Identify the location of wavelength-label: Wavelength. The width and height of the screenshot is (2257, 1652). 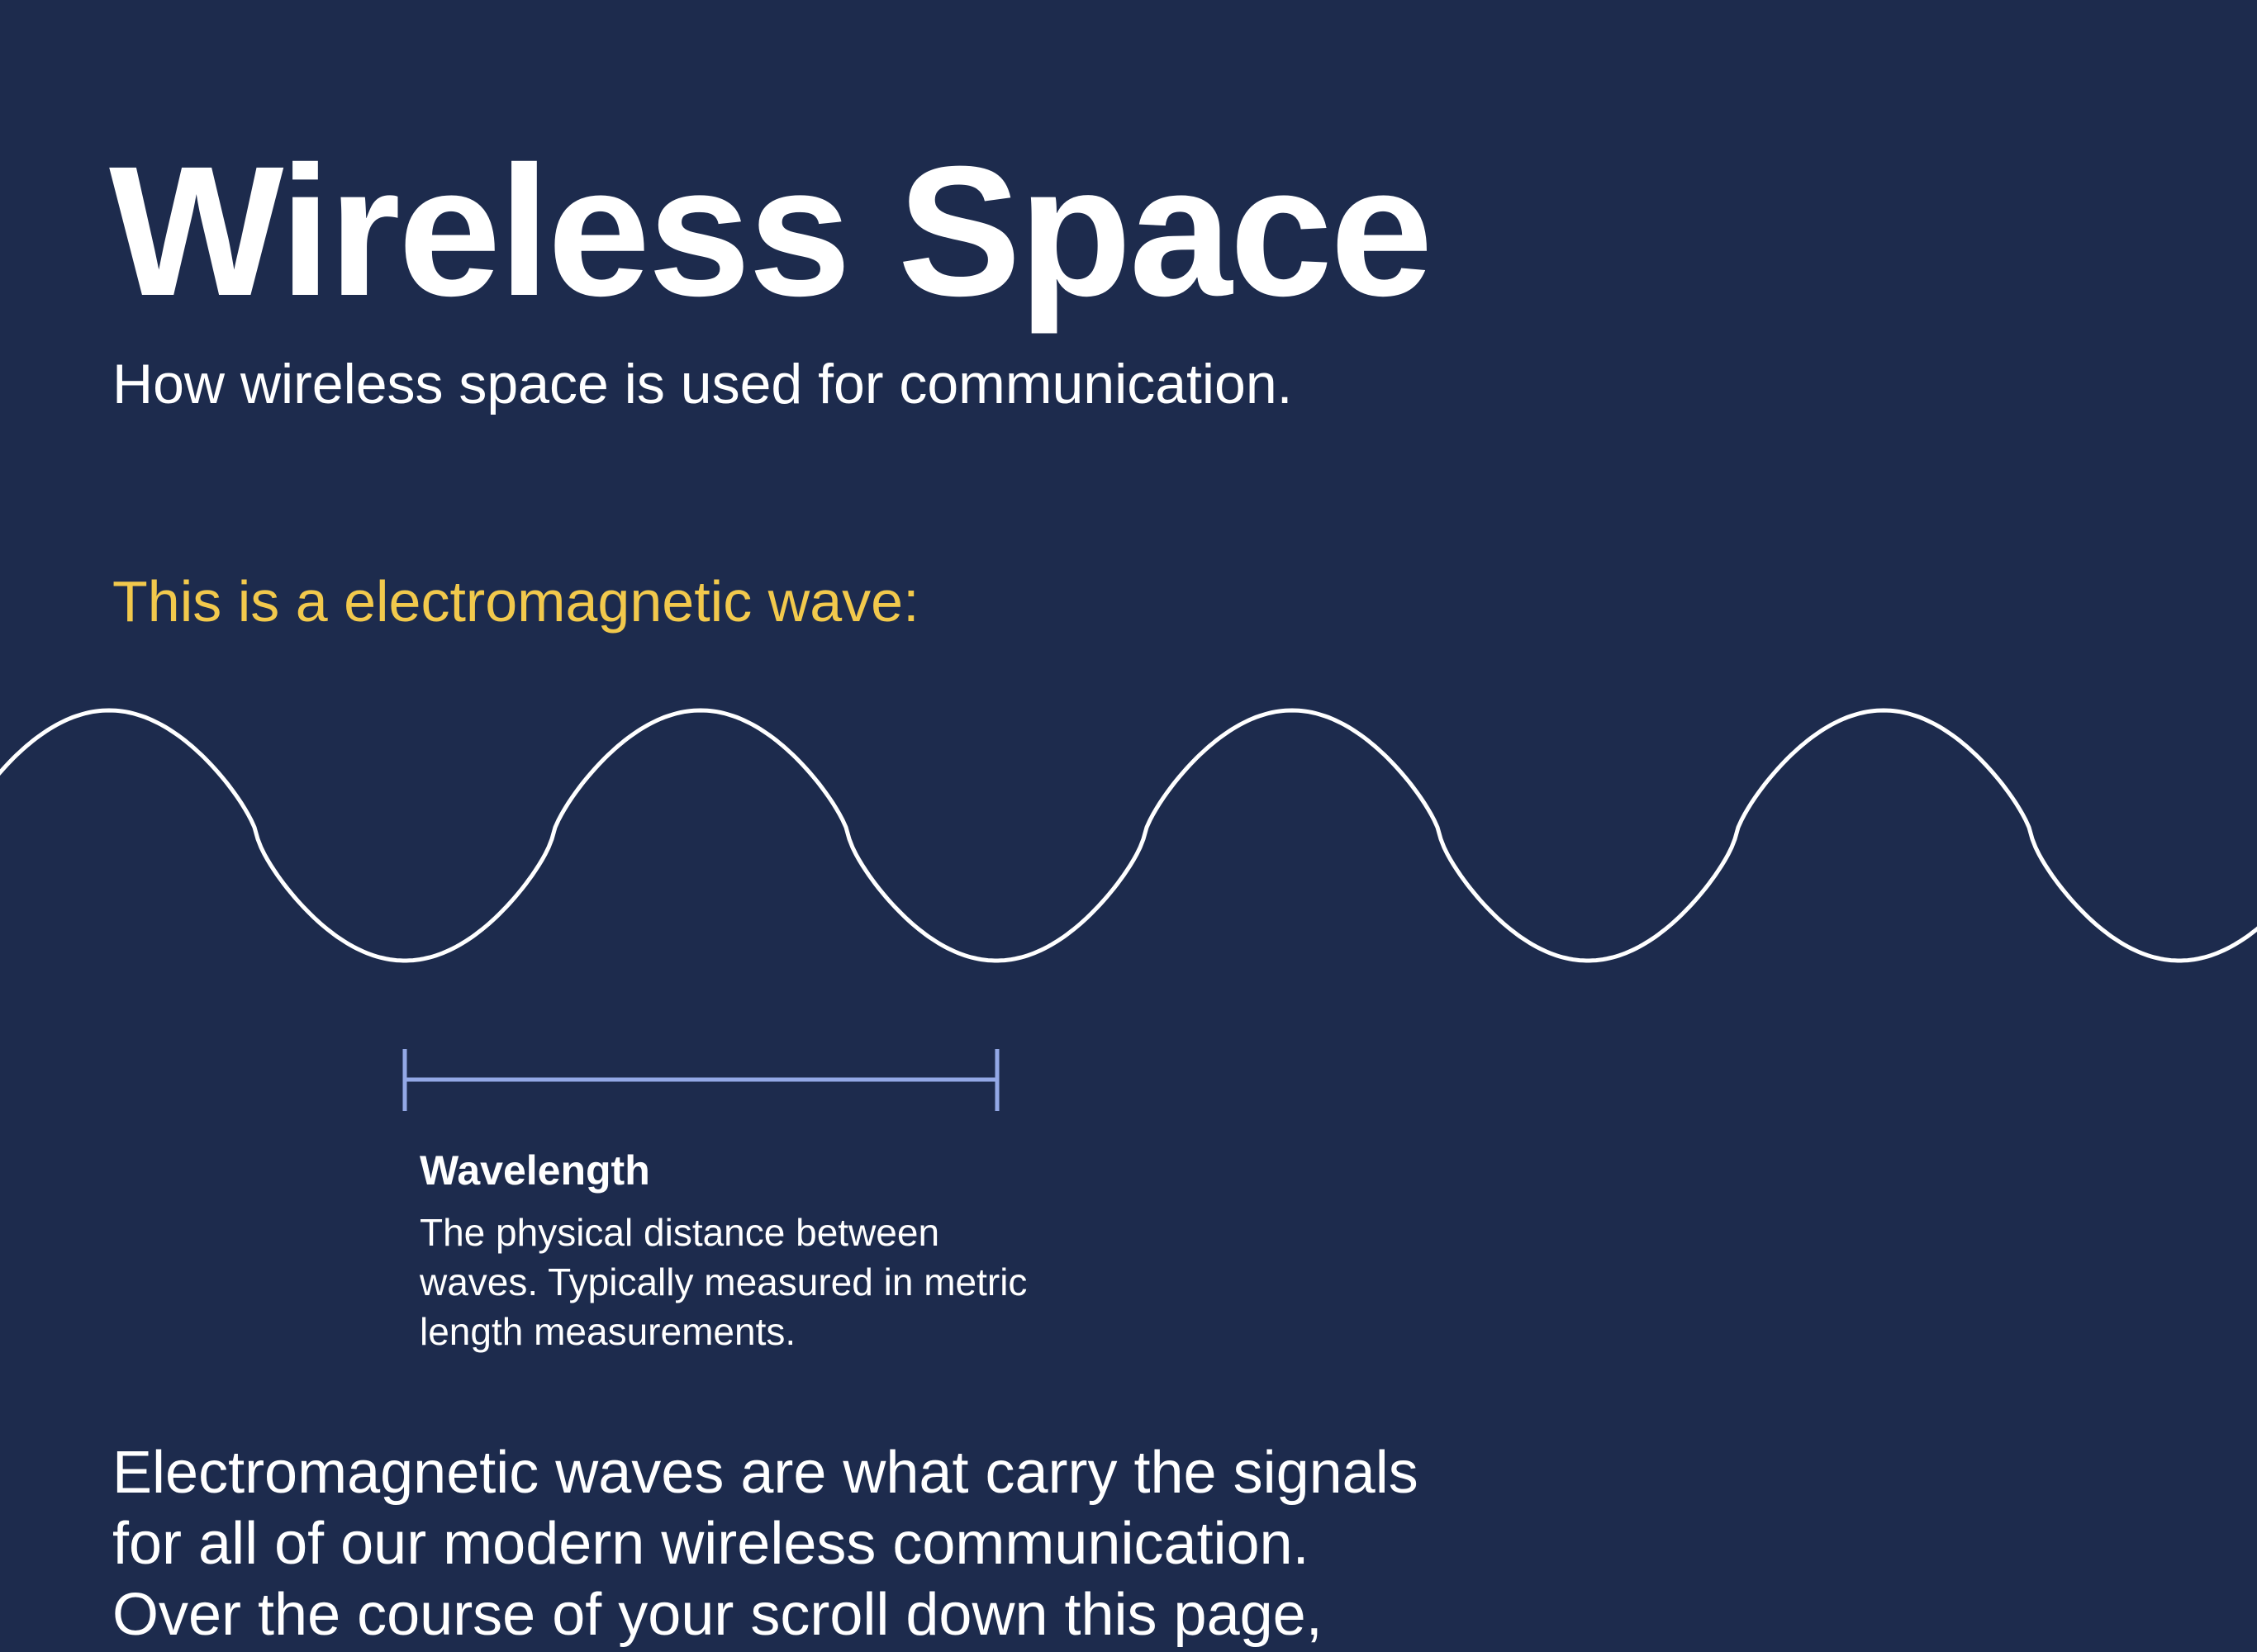
(535, 1170).